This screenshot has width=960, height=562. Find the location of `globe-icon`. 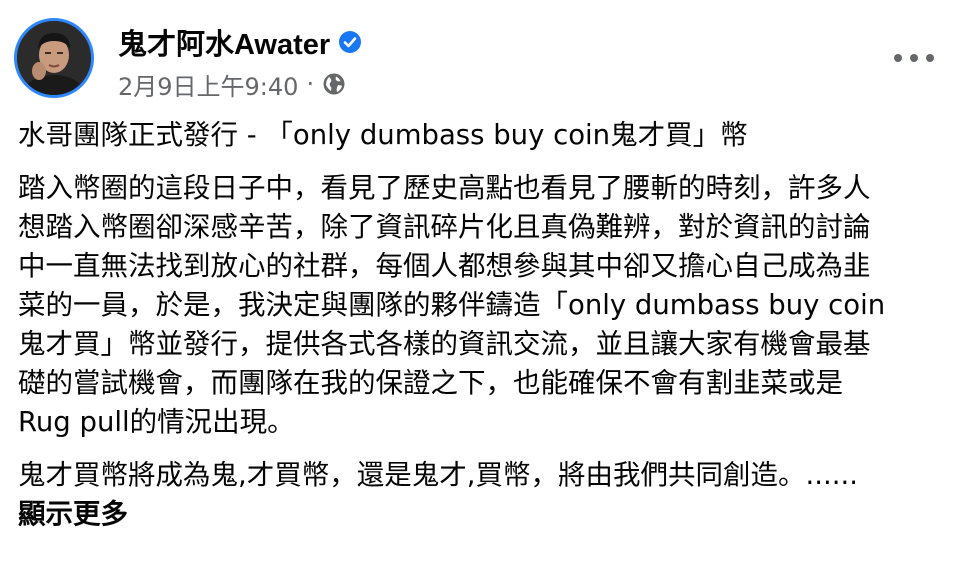

globe-icon is located at coordinates (334, 84).